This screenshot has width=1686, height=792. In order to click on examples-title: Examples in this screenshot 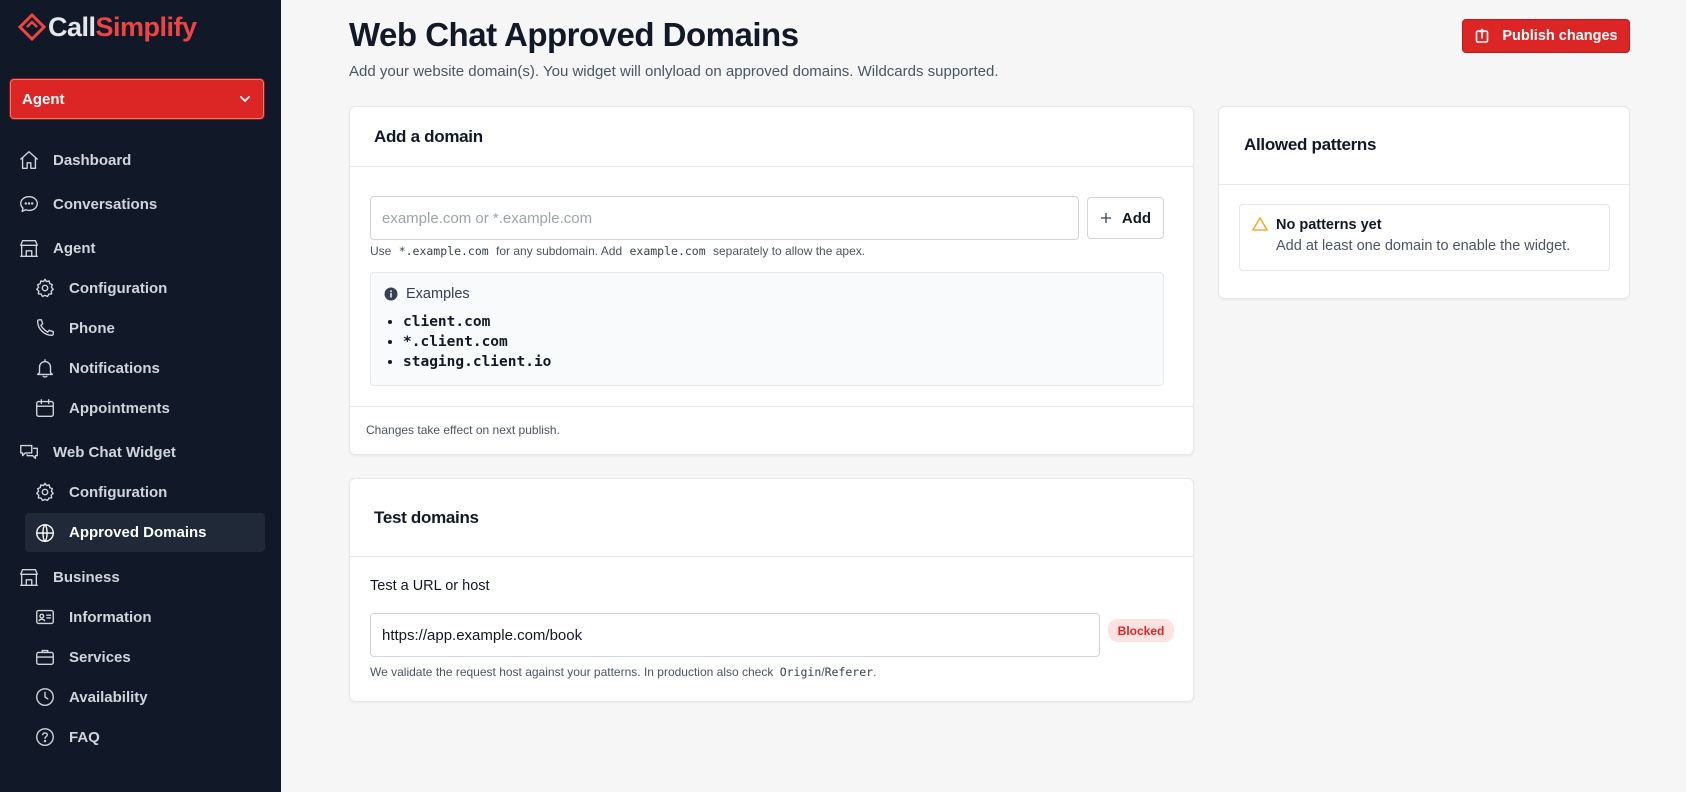, I will do `click(438, 294)`.